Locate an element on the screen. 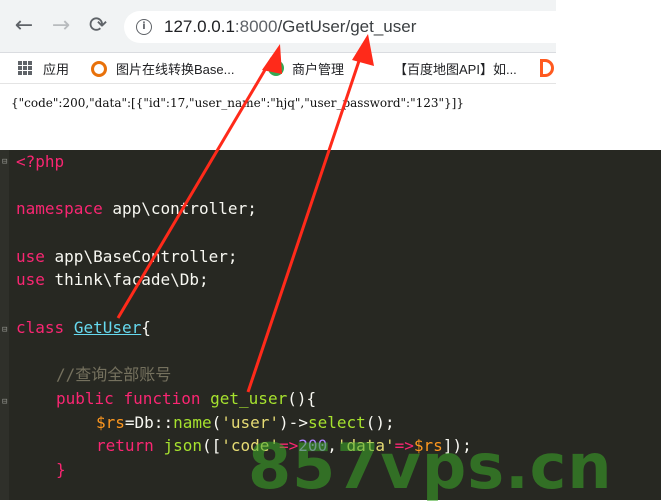 This screenshot has width=661, height=503. annotation-arrow-function is located at coordinates (305, 222).